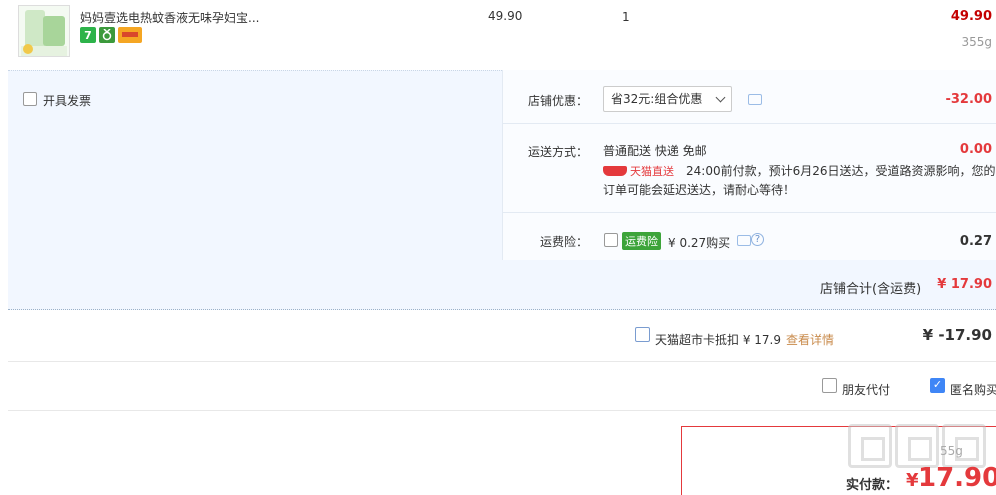 The height and width of the screenshot is (495, 996). Describe the element at coordinates (642, 334) in the screenshot. I see `store-card-checkbox` at that location.